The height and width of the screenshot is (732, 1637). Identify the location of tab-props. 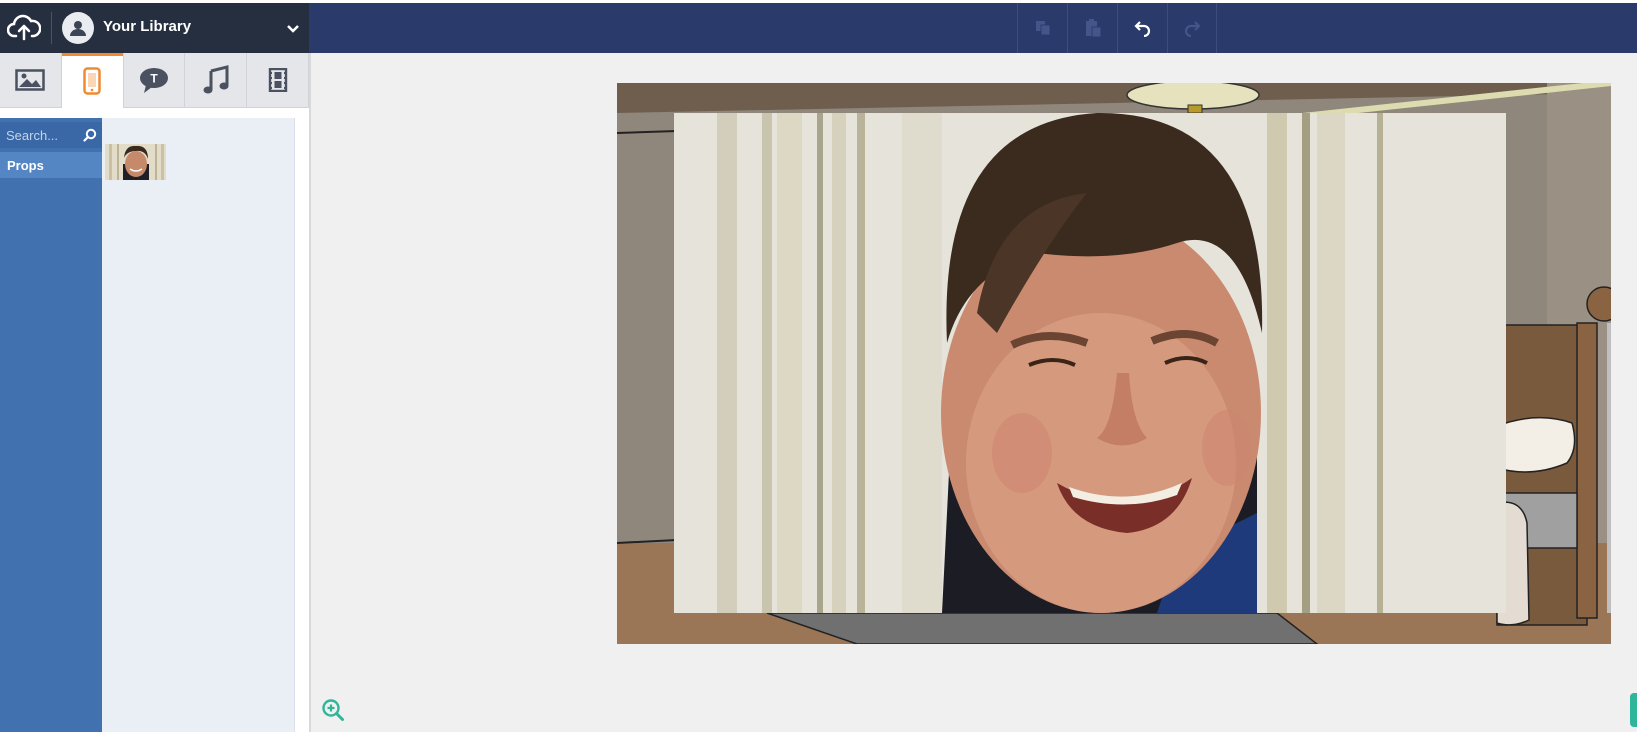
(92, 80).